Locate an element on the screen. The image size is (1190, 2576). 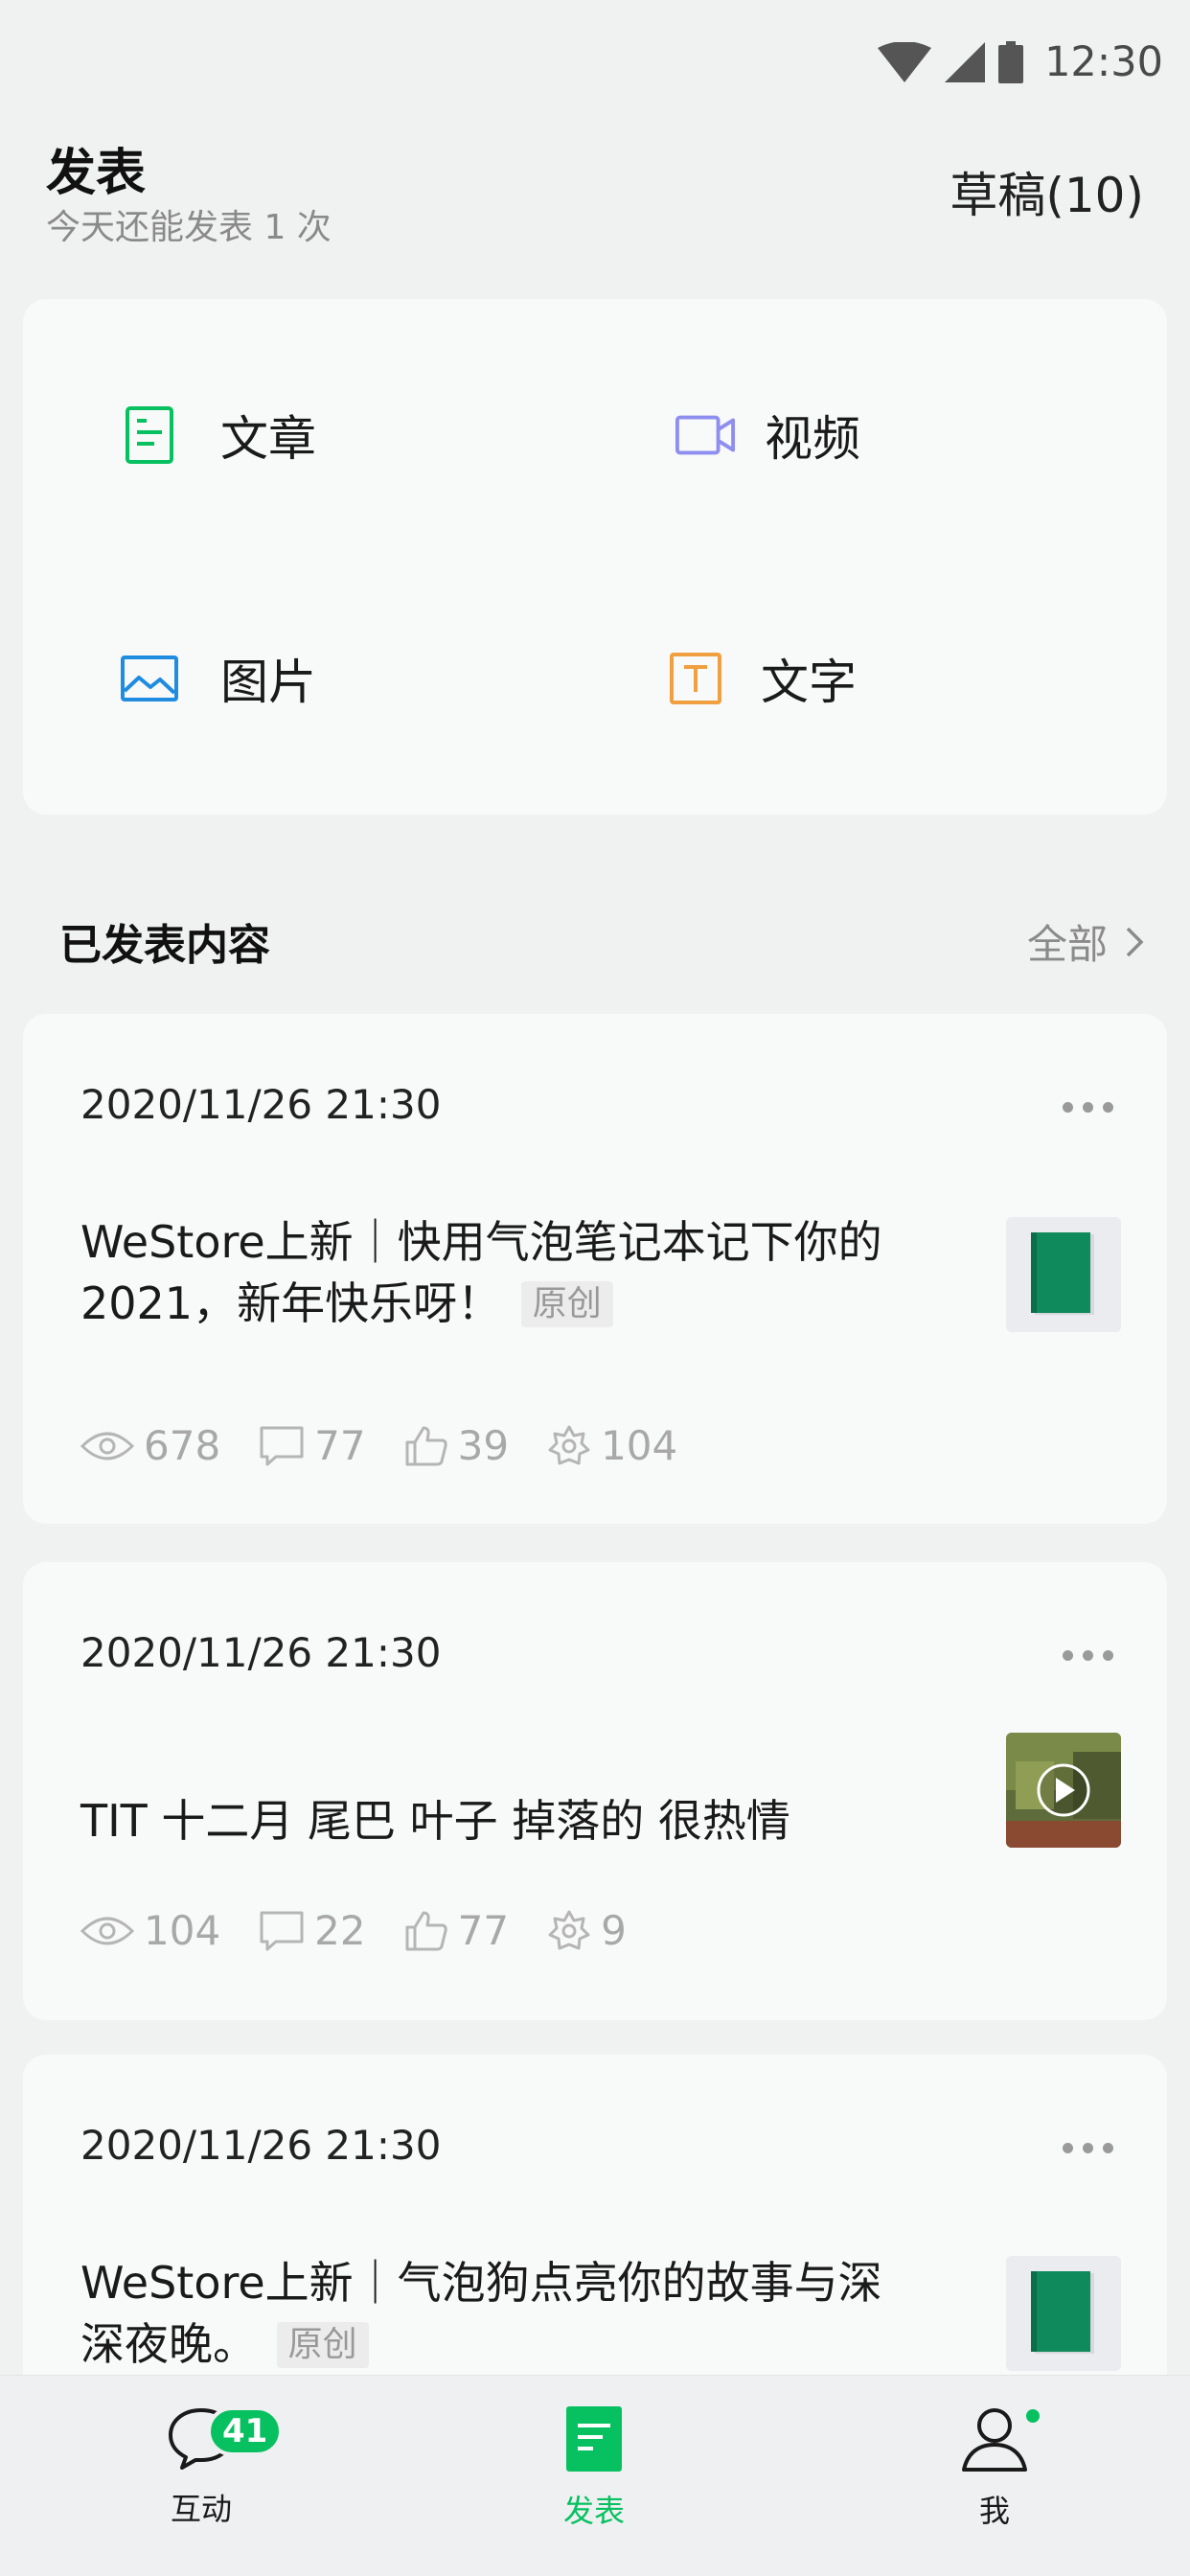
drafts-button: 草稿(10) is located at coordinates (1047, 191).